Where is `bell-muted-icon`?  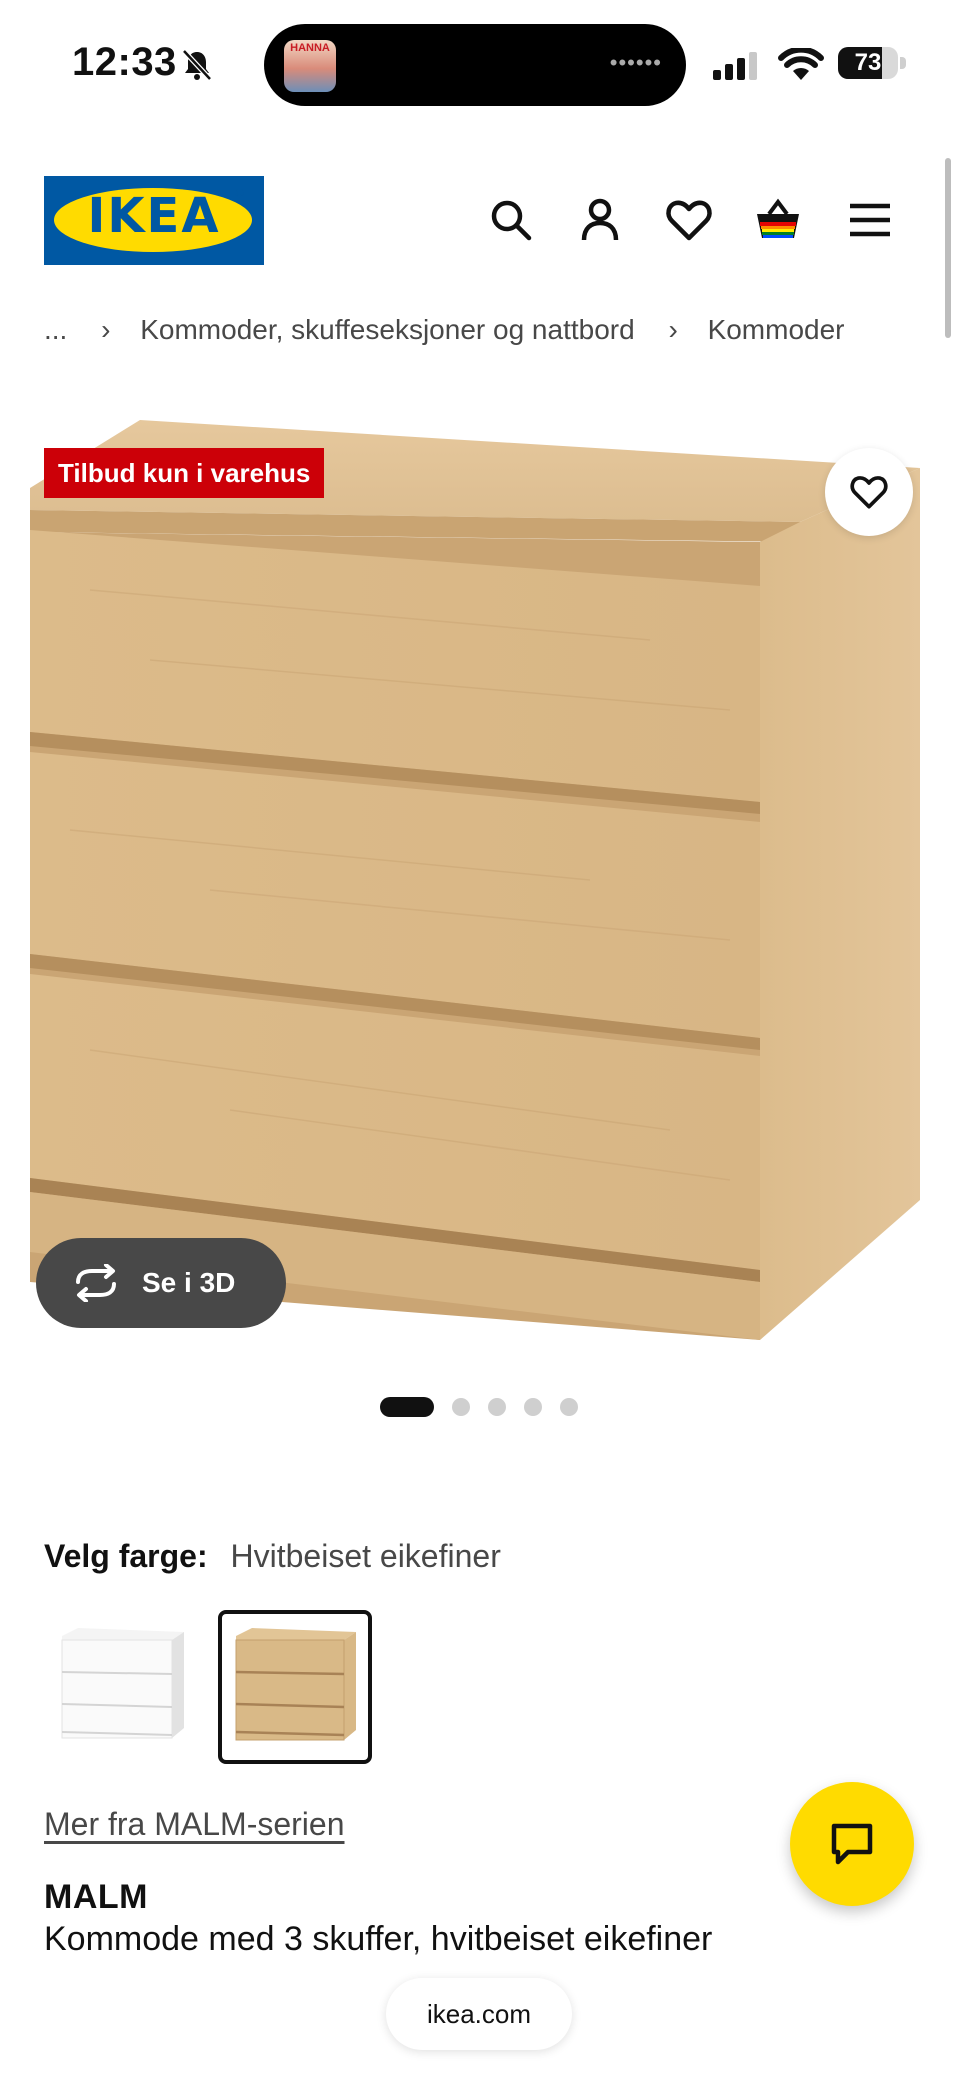 bell-muted-icon is located at coordinates (197, 65).